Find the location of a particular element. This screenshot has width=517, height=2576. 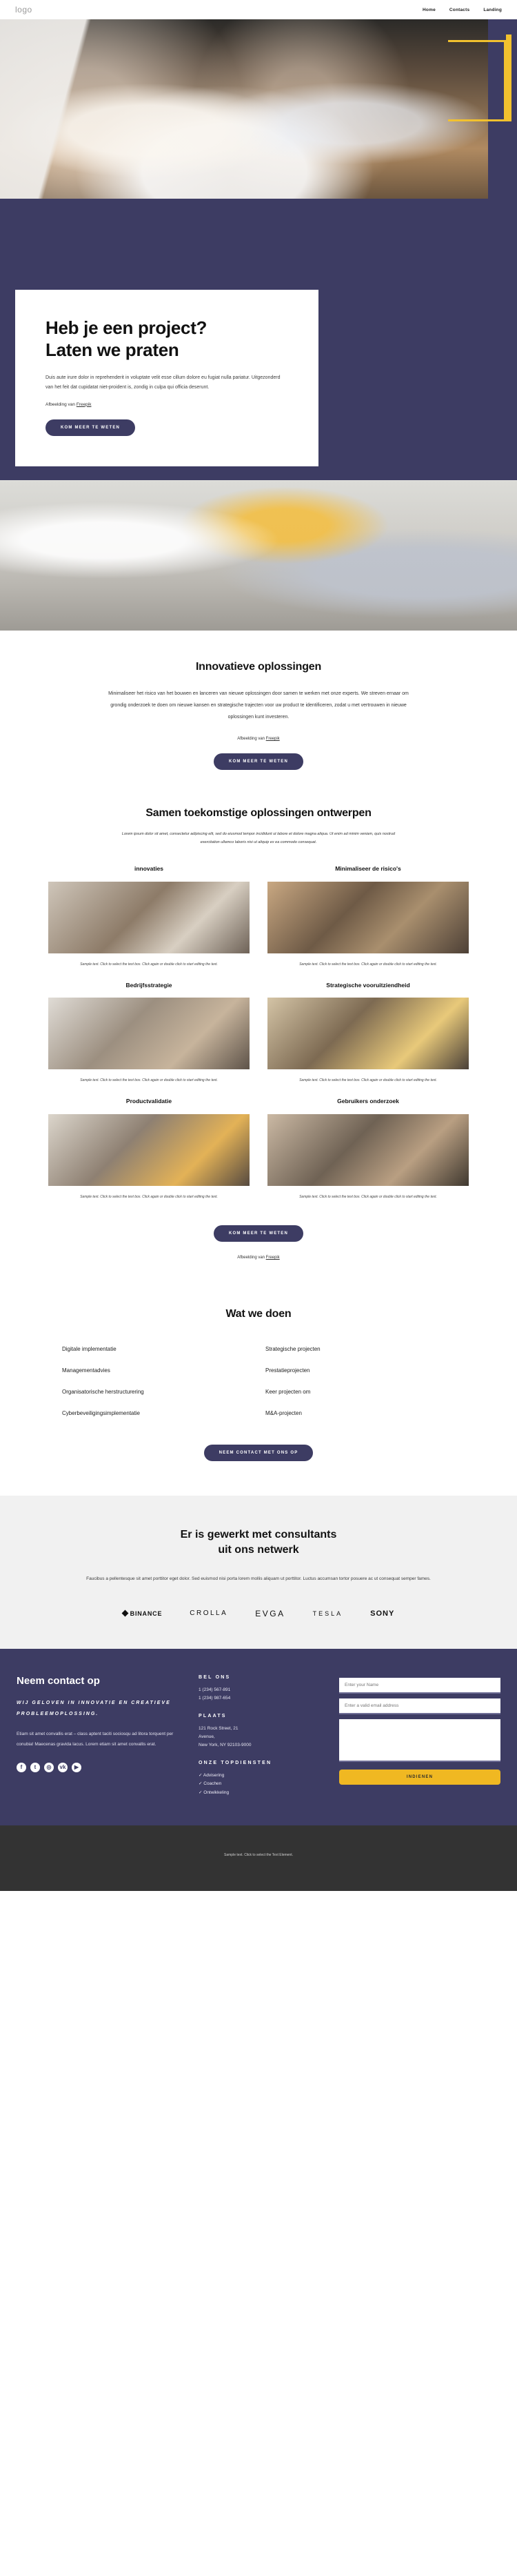

footer-title: Neem contact op is located at coordinates (58, 1680).